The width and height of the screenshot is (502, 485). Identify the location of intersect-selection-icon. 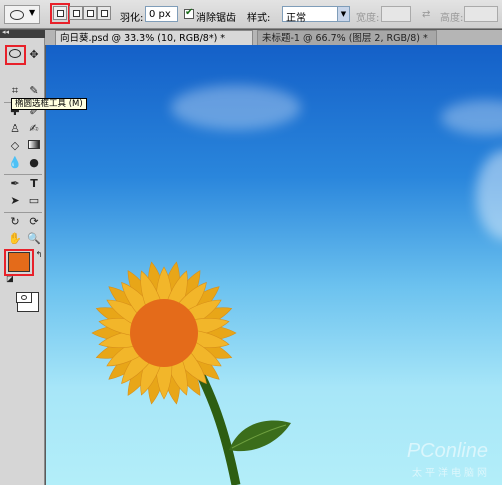
(104, 13).